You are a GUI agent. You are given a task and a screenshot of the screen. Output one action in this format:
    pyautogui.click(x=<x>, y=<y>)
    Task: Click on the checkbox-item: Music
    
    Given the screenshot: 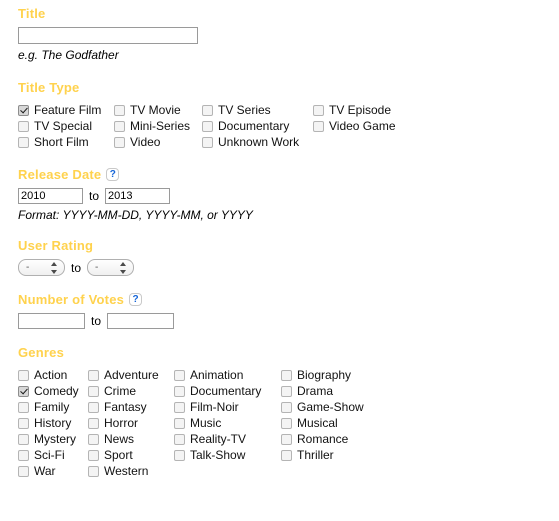 What is the action you would take?
    pyautogui.click(x=227, y=423)
    